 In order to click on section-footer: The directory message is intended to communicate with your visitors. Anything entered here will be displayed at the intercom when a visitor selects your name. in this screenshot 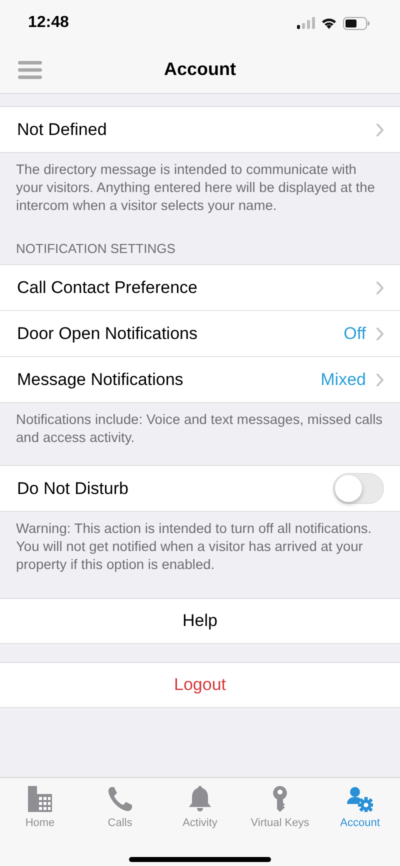, I will do `click(200, 187)`.